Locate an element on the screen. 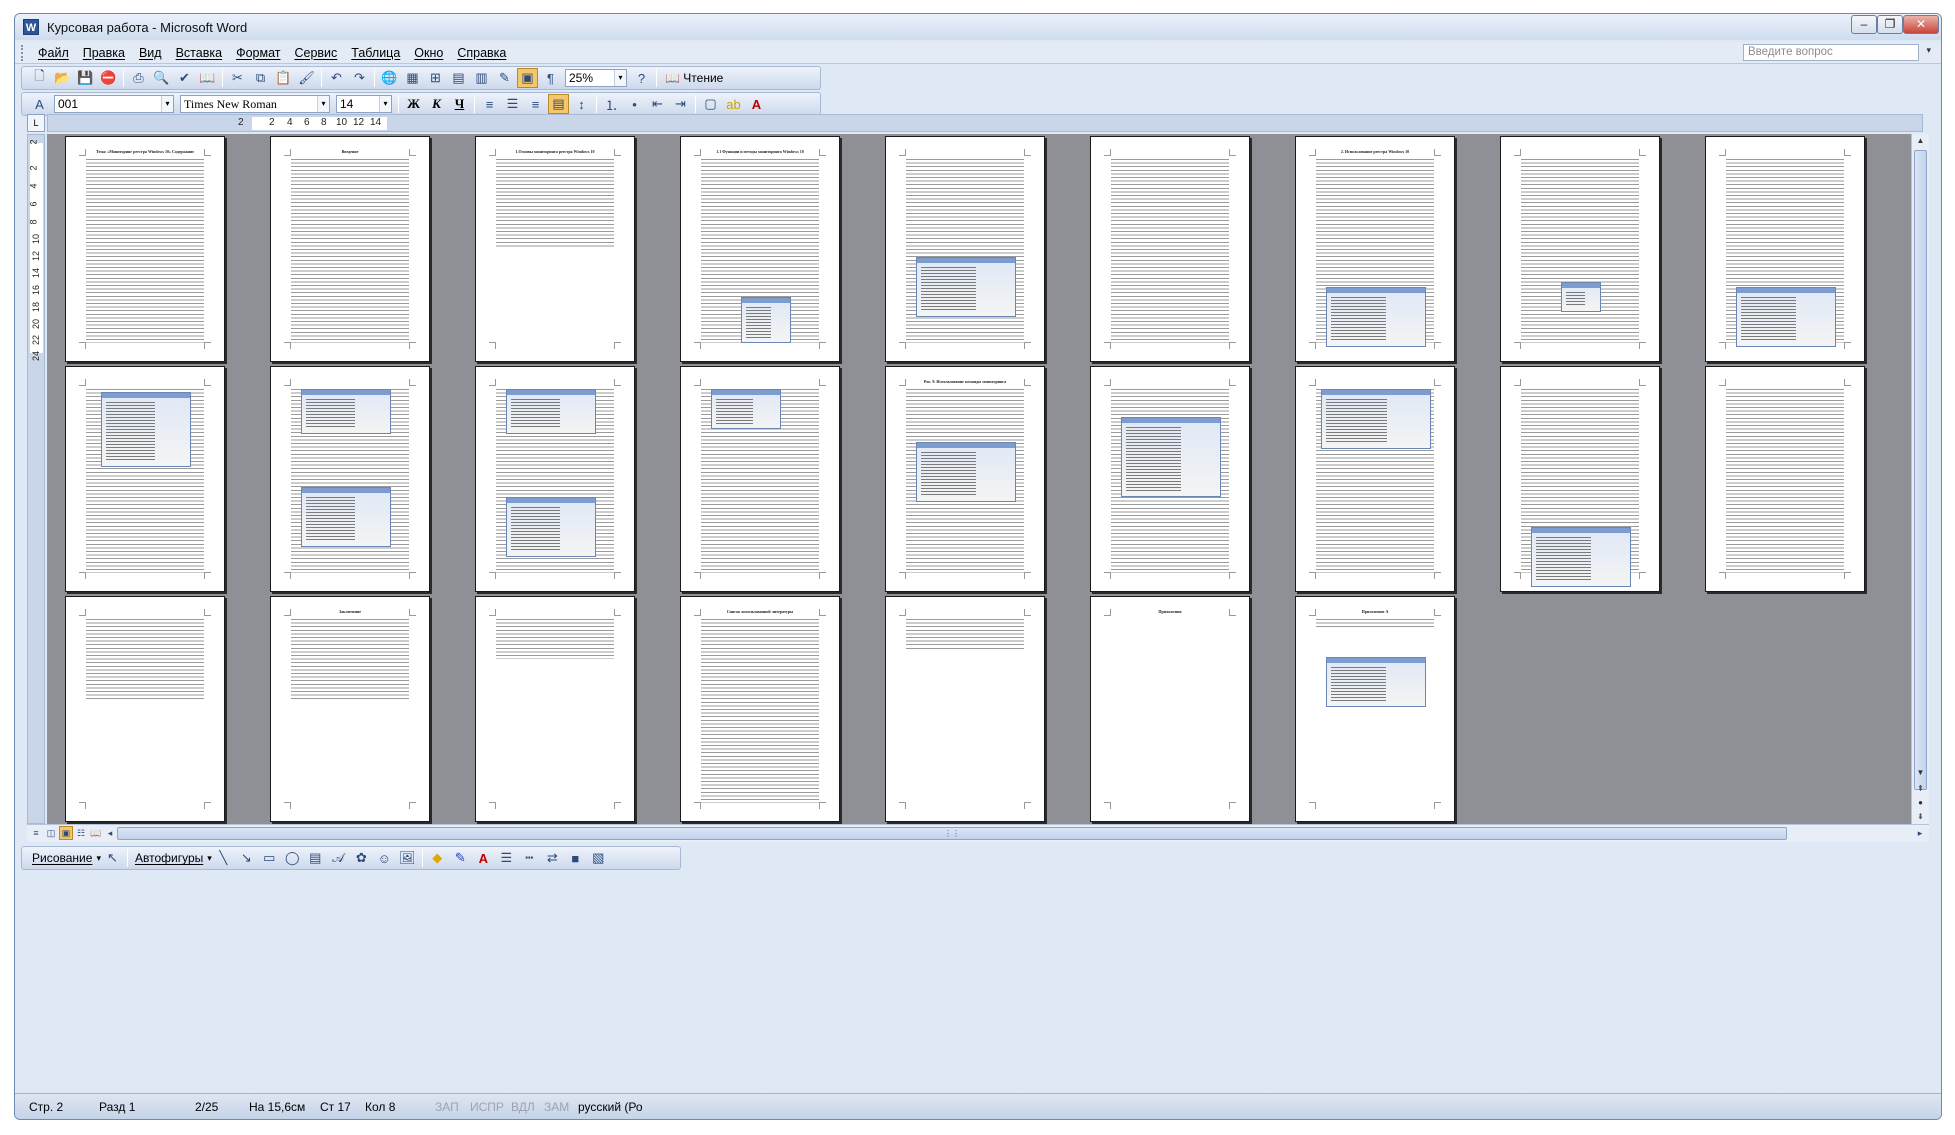  reading-view-icon: 📖 is located at coordinates (96, 833).